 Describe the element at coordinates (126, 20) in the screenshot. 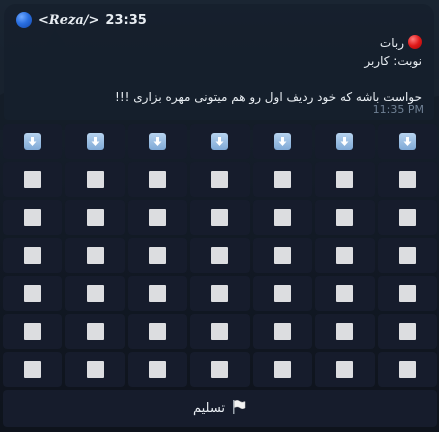

I see `header-time: 23:35` at that location.